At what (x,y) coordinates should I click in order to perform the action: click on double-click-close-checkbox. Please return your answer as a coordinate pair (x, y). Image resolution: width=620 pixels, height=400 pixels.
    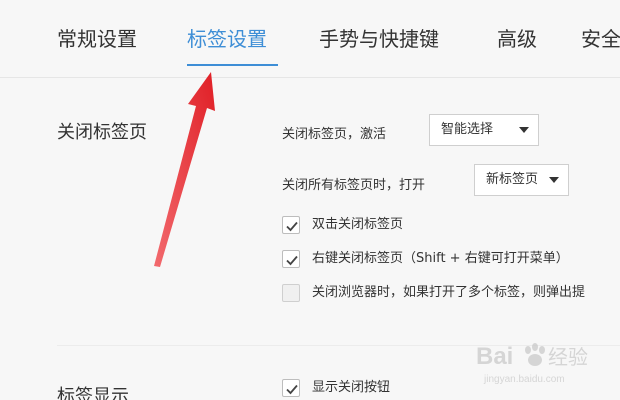
    Looking at the image, I should click on (291, 225).